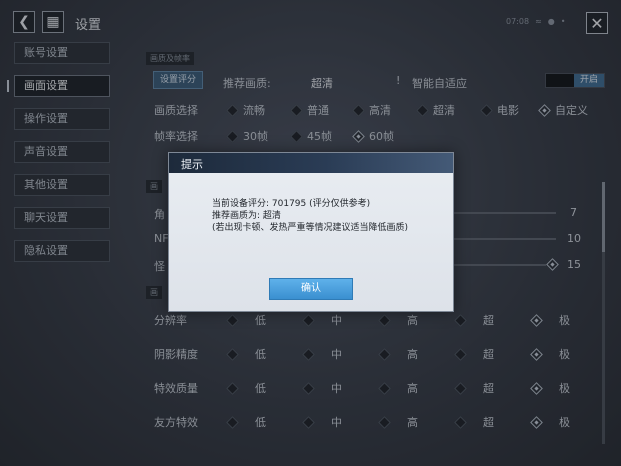 The height and width of the screenshot is (466, 621). I want to click on dialog-header: 提示, so click(311, 163).